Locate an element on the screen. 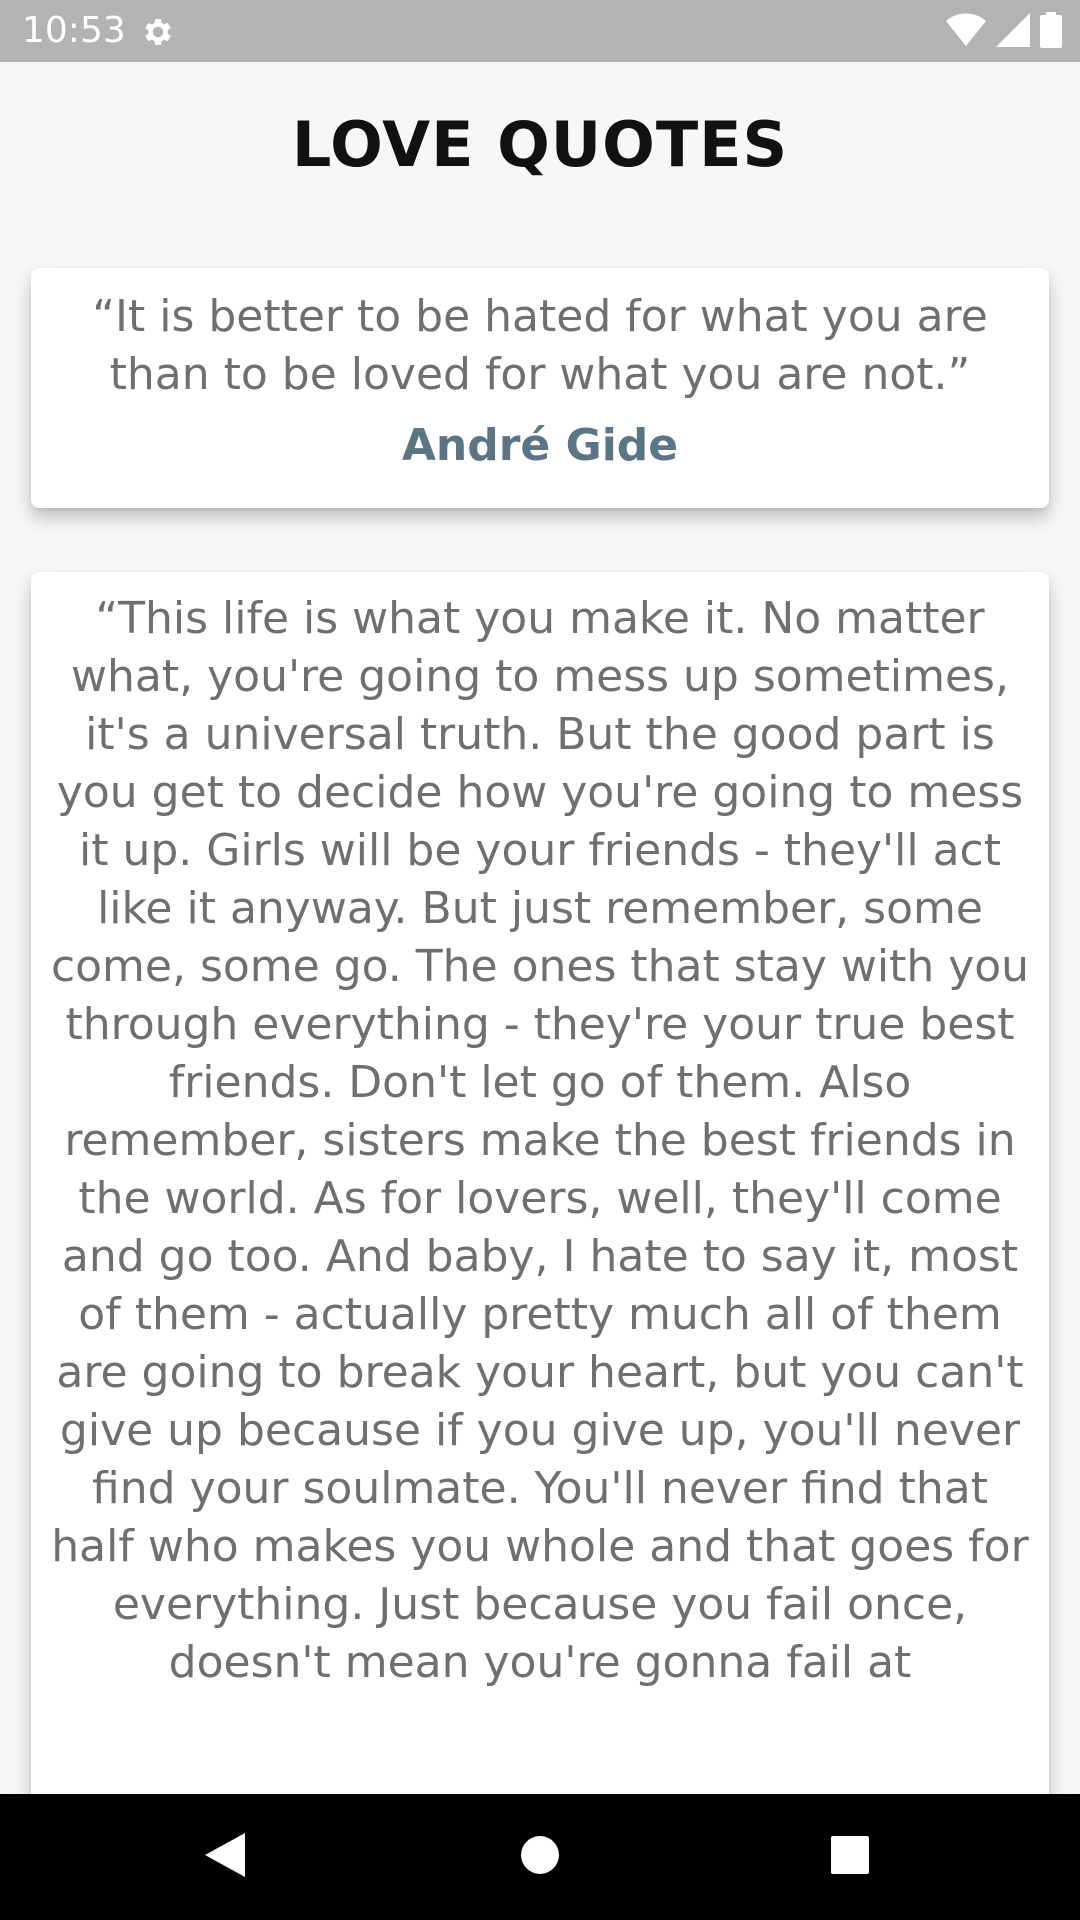 This screenshot has height=1920, width=1080. status-icons is located at coordinates (1004, 32).